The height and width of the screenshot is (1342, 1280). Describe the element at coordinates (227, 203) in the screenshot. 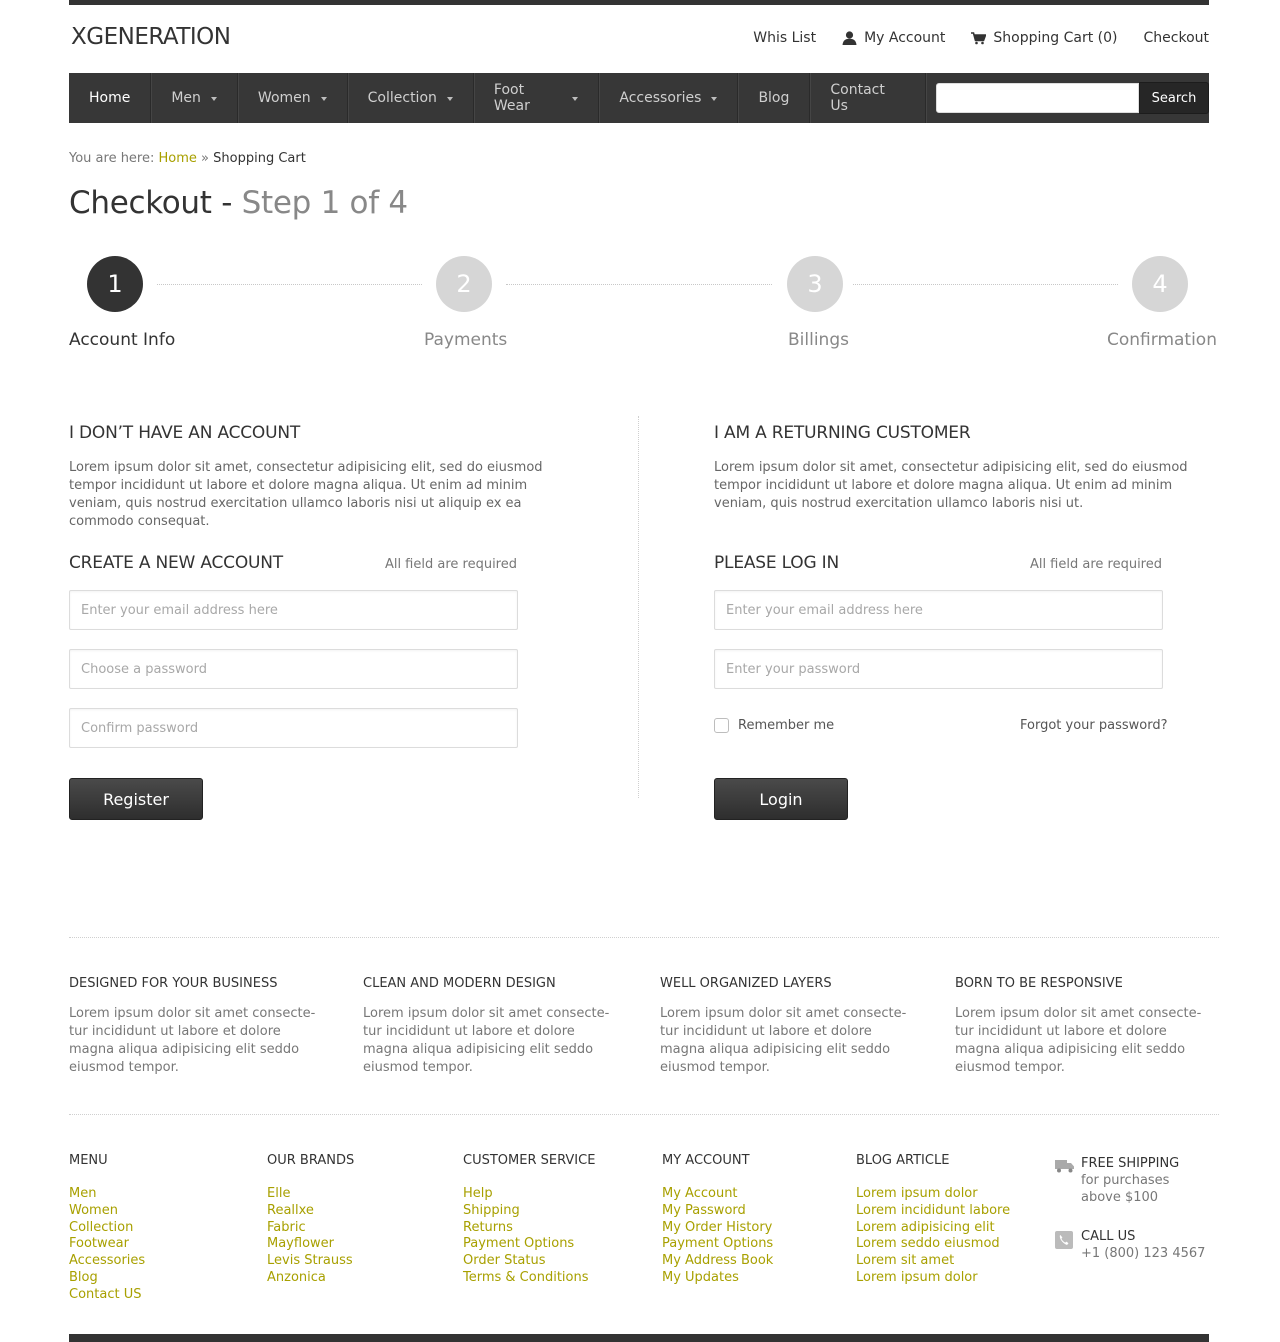

I see `title-dash: -` at that location.